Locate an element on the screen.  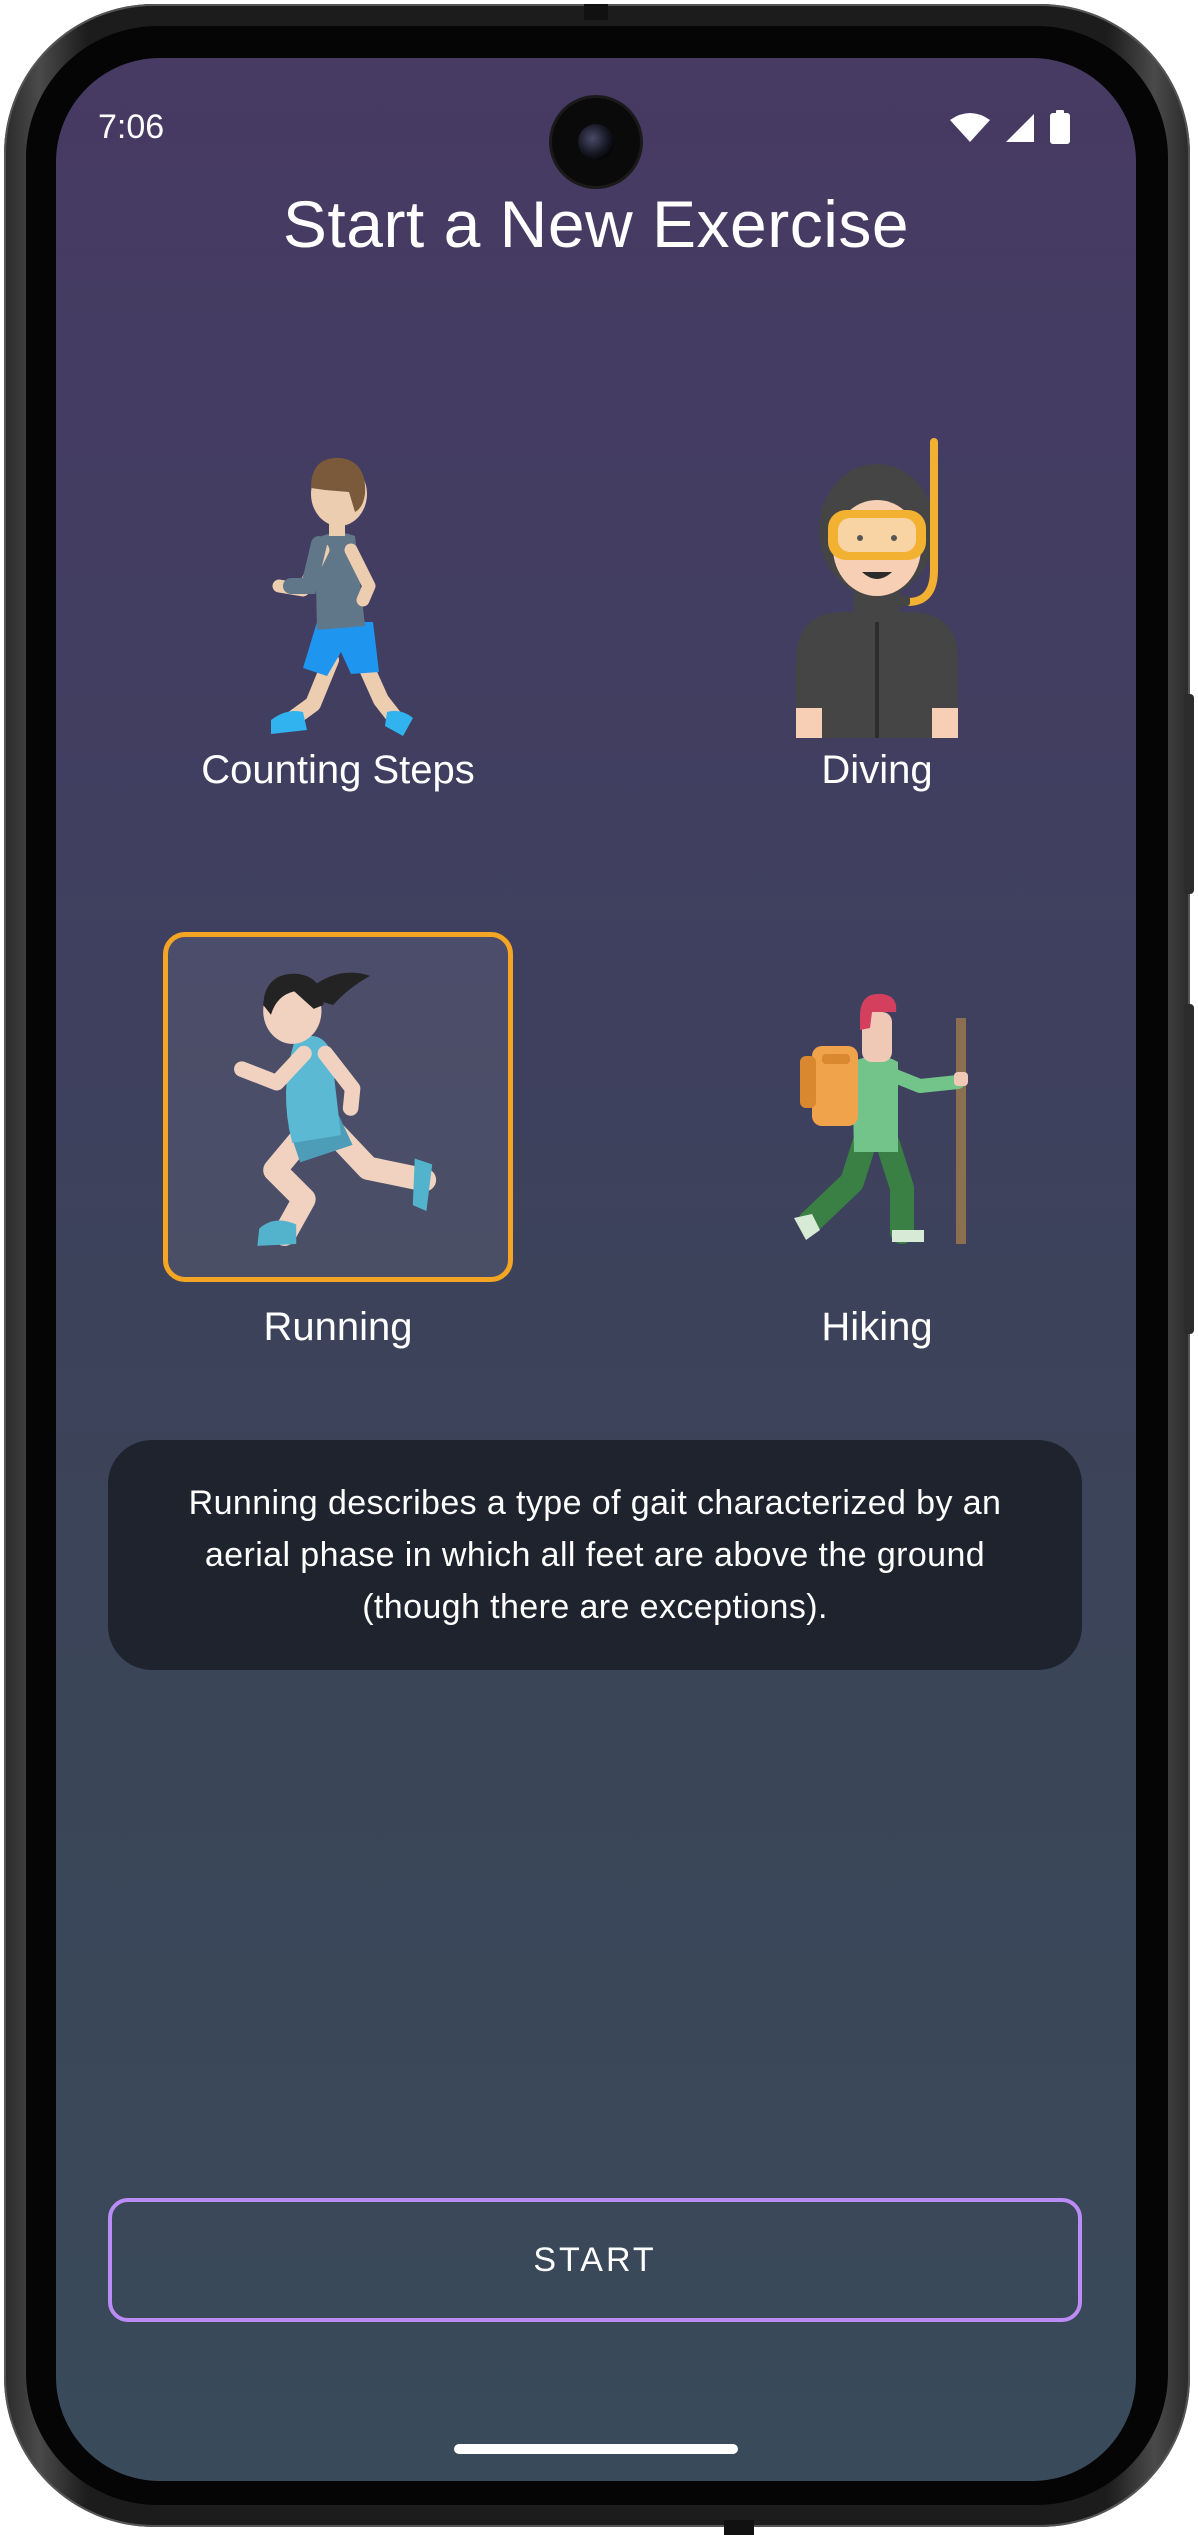
volume-button is located at coordinates (1189, 794).